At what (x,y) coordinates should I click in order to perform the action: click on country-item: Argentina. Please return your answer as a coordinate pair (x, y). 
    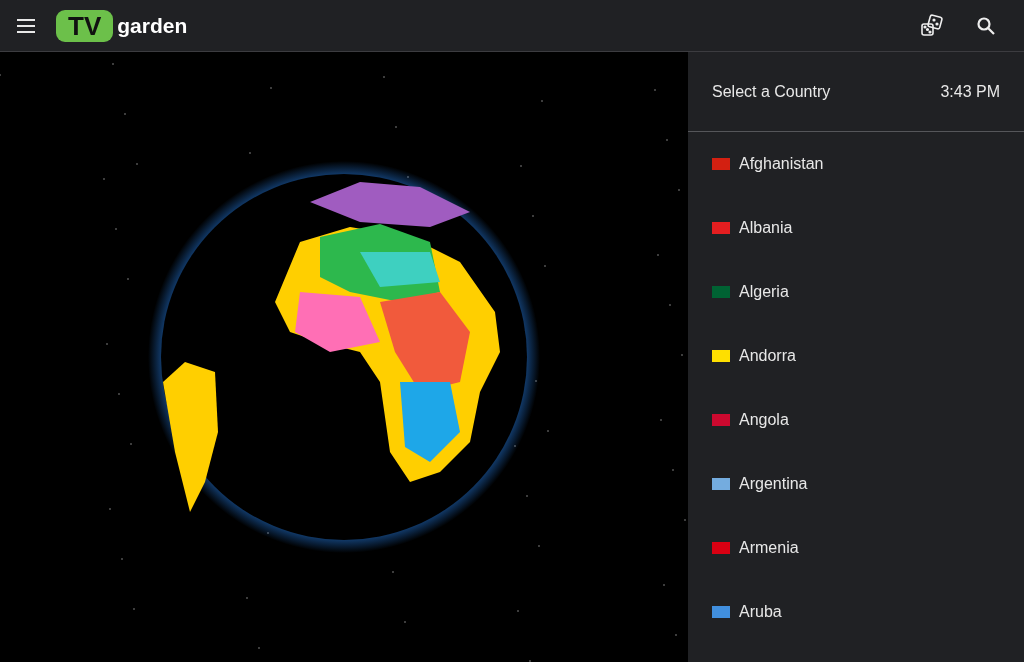
    Looking at the image, I should click on (856, 484).